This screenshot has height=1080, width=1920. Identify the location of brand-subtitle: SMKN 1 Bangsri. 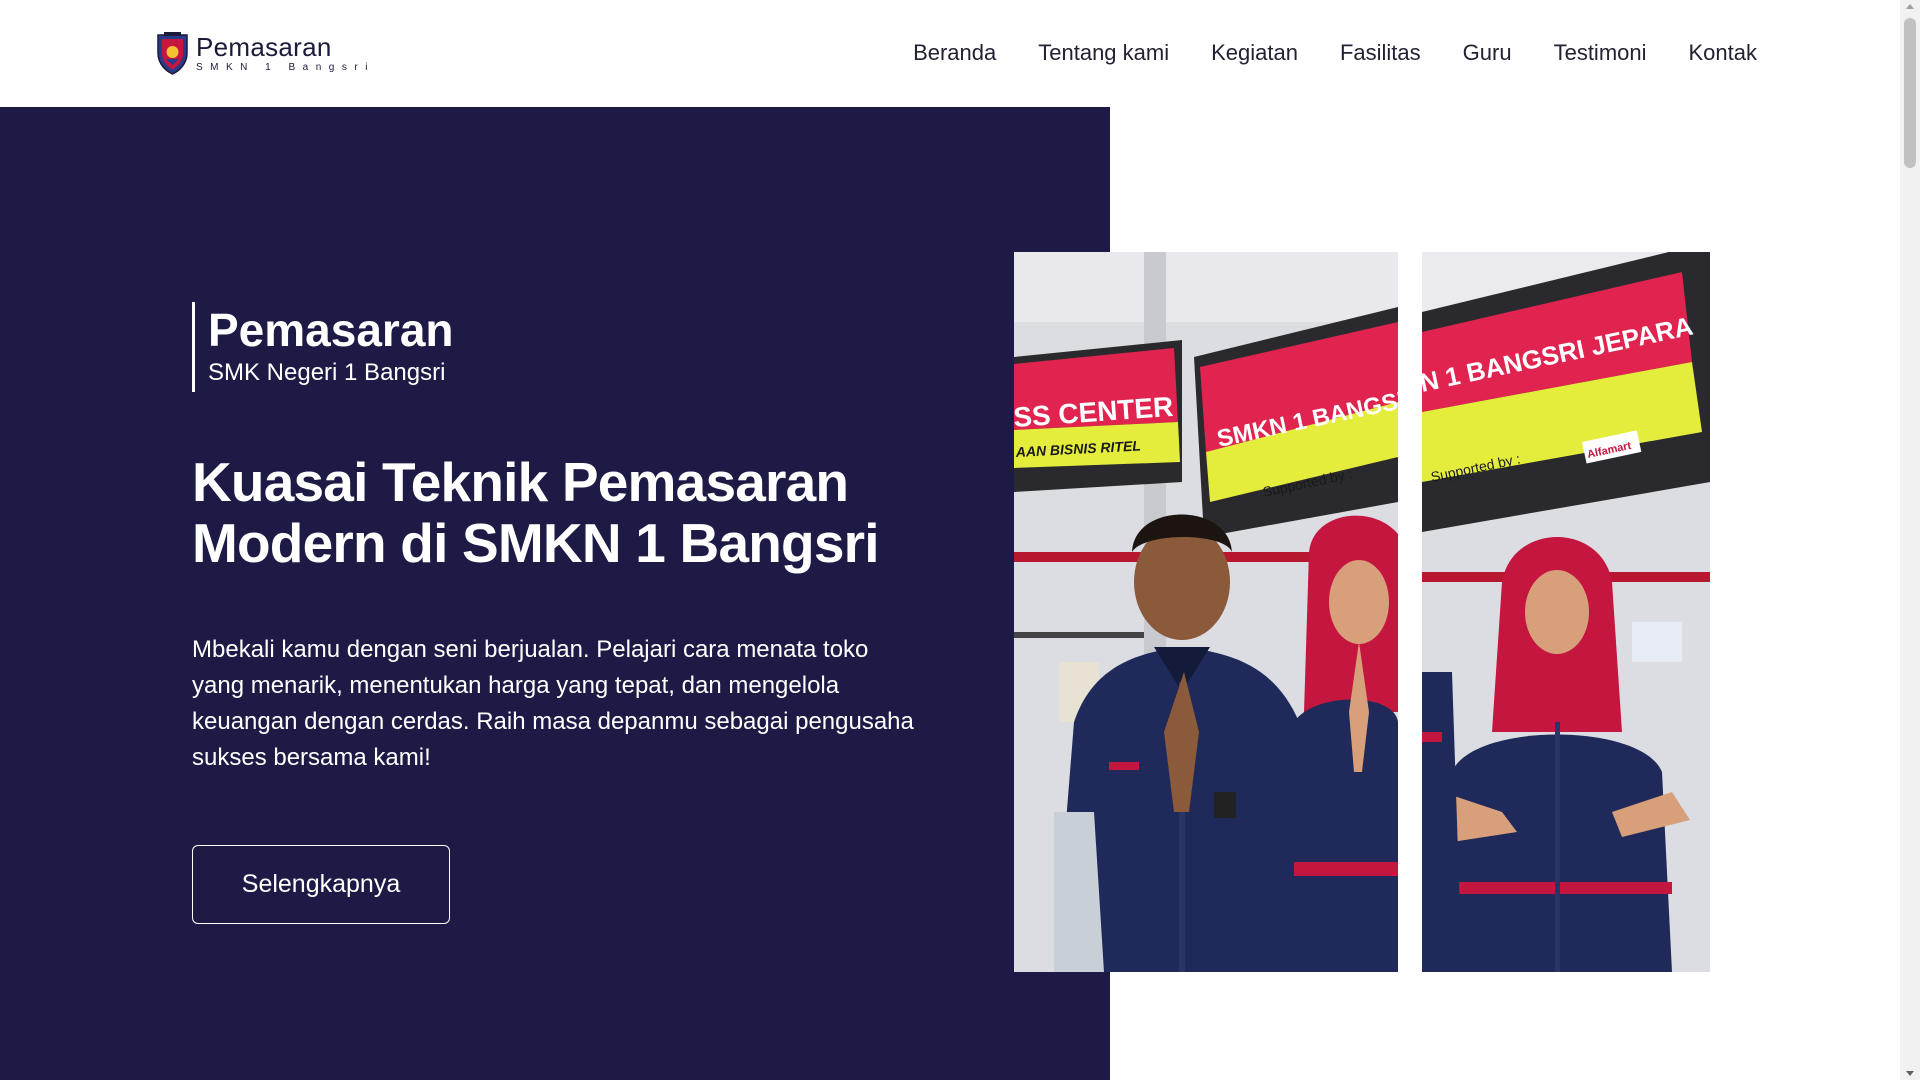
(285, 67).